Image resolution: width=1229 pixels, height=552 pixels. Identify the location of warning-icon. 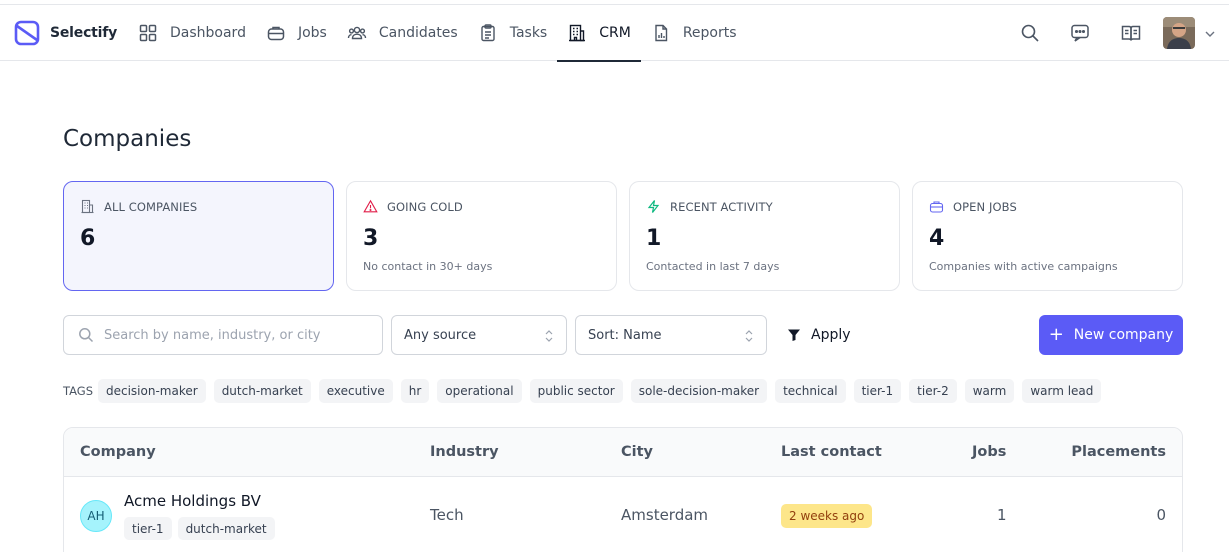
(370, 206).